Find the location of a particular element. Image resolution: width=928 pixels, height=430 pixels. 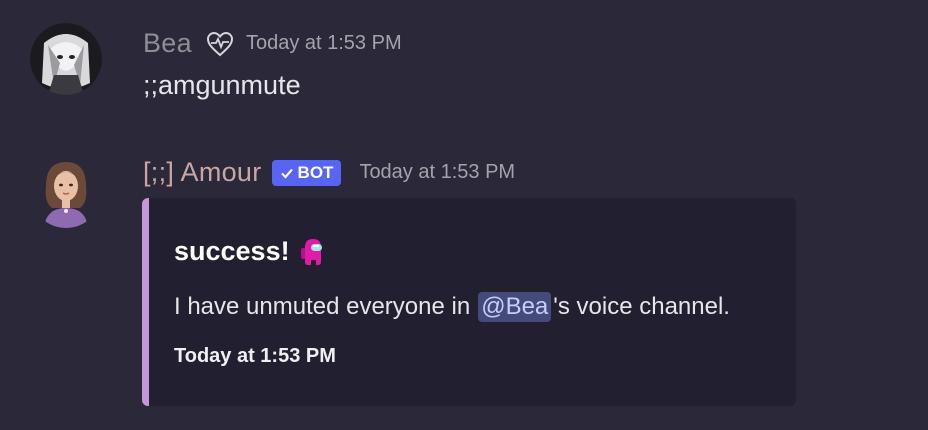

embed-title: success! is located at coordinates (249, 251).